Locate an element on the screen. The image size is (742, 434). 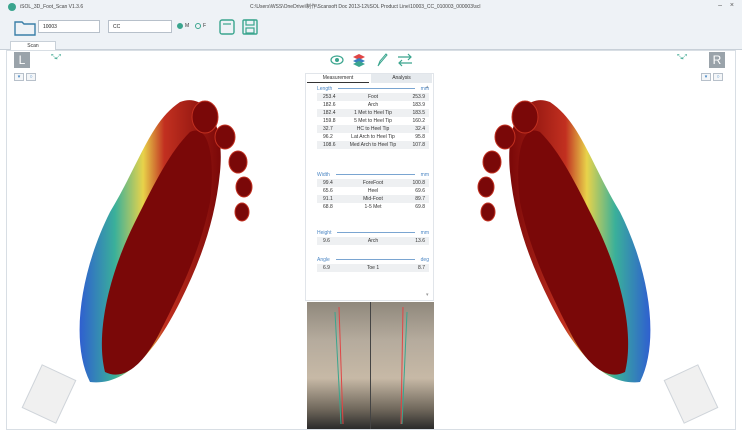
tab-analysis: Analysis is located at coordinates (401, 78).